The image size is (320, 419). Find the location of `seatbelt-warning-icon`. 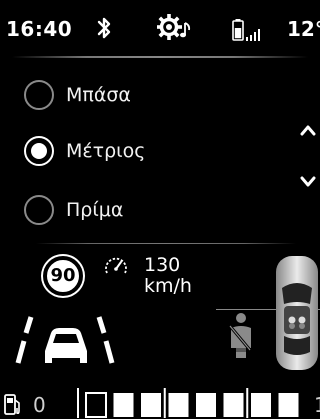

seatbelt-warning-icon is located at coordinates (240, 335).